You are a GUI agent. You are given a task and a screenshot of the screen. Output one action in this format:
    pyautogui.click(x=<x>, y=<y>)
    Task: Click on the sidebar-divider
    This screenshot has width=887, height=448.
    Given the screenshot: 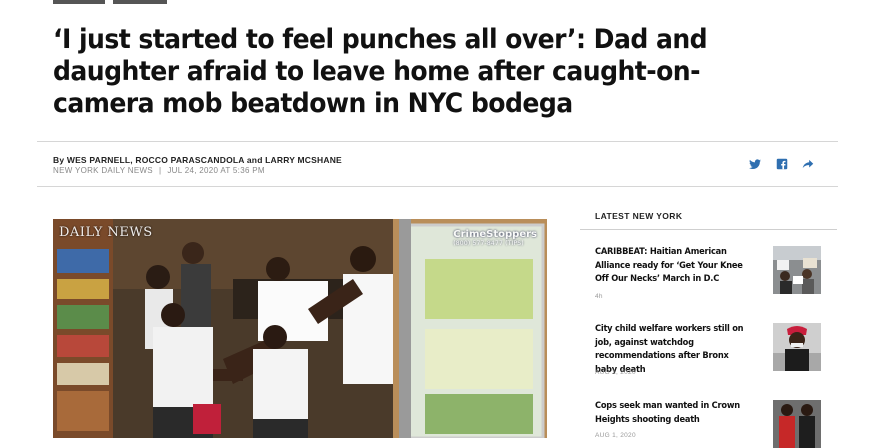 What is the action you would take?
    pyautogui.click(x=708, y=229)
    